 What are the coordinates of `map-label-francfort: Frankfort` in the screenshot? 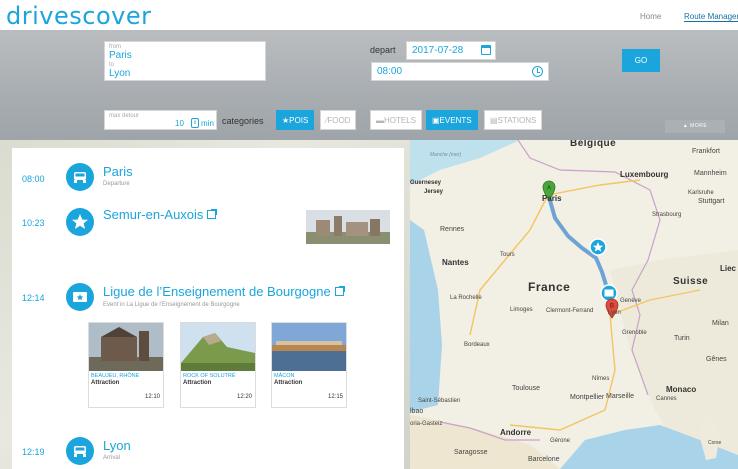 It's located at (706, 151).